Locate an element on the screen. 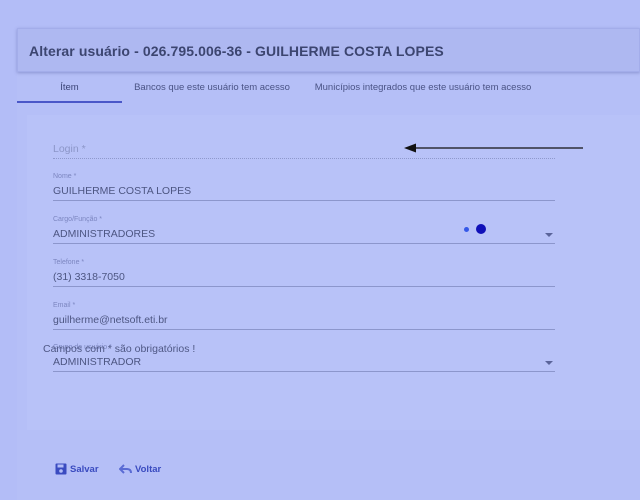 This screenshot has width=640, height=500. cursor-dot is located at coordinates (481, 229).